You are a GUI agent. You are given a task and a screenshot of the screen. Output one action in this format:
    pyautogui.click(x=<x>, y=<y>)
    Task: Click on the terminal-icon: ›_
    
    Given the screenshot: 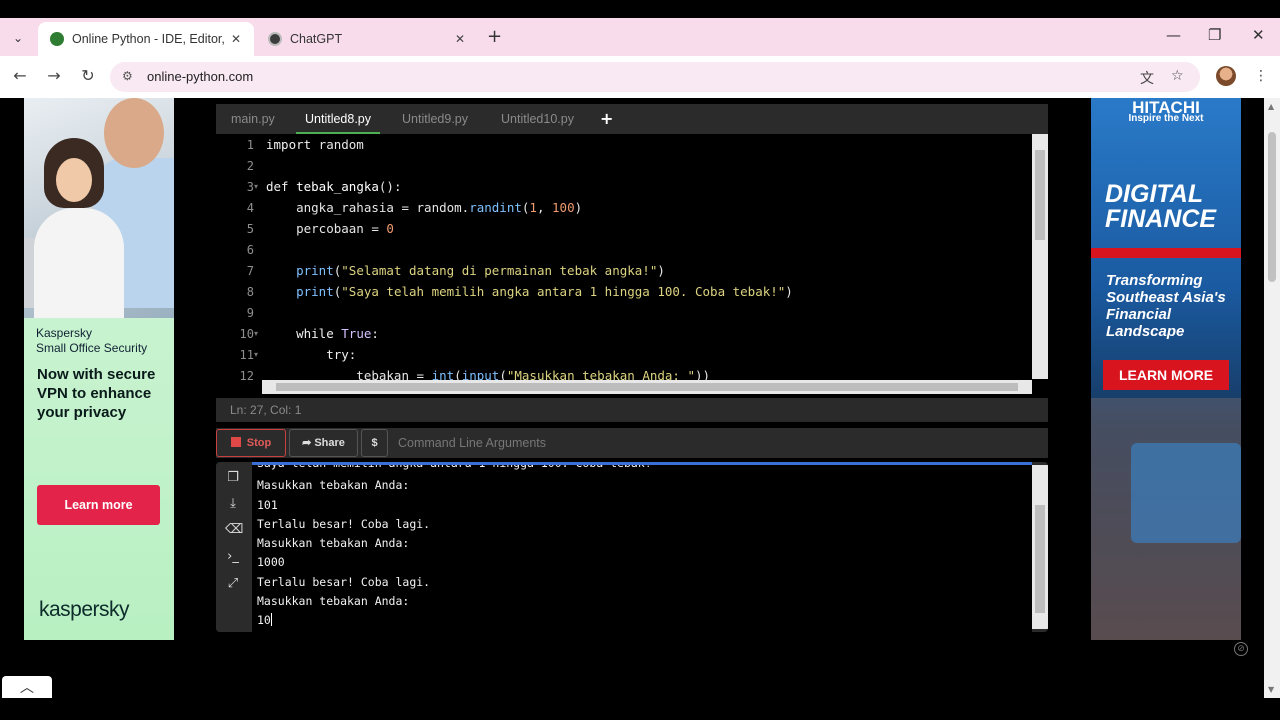 What is the action you would take?
    pyautogui.click(x=233, y=557)
    